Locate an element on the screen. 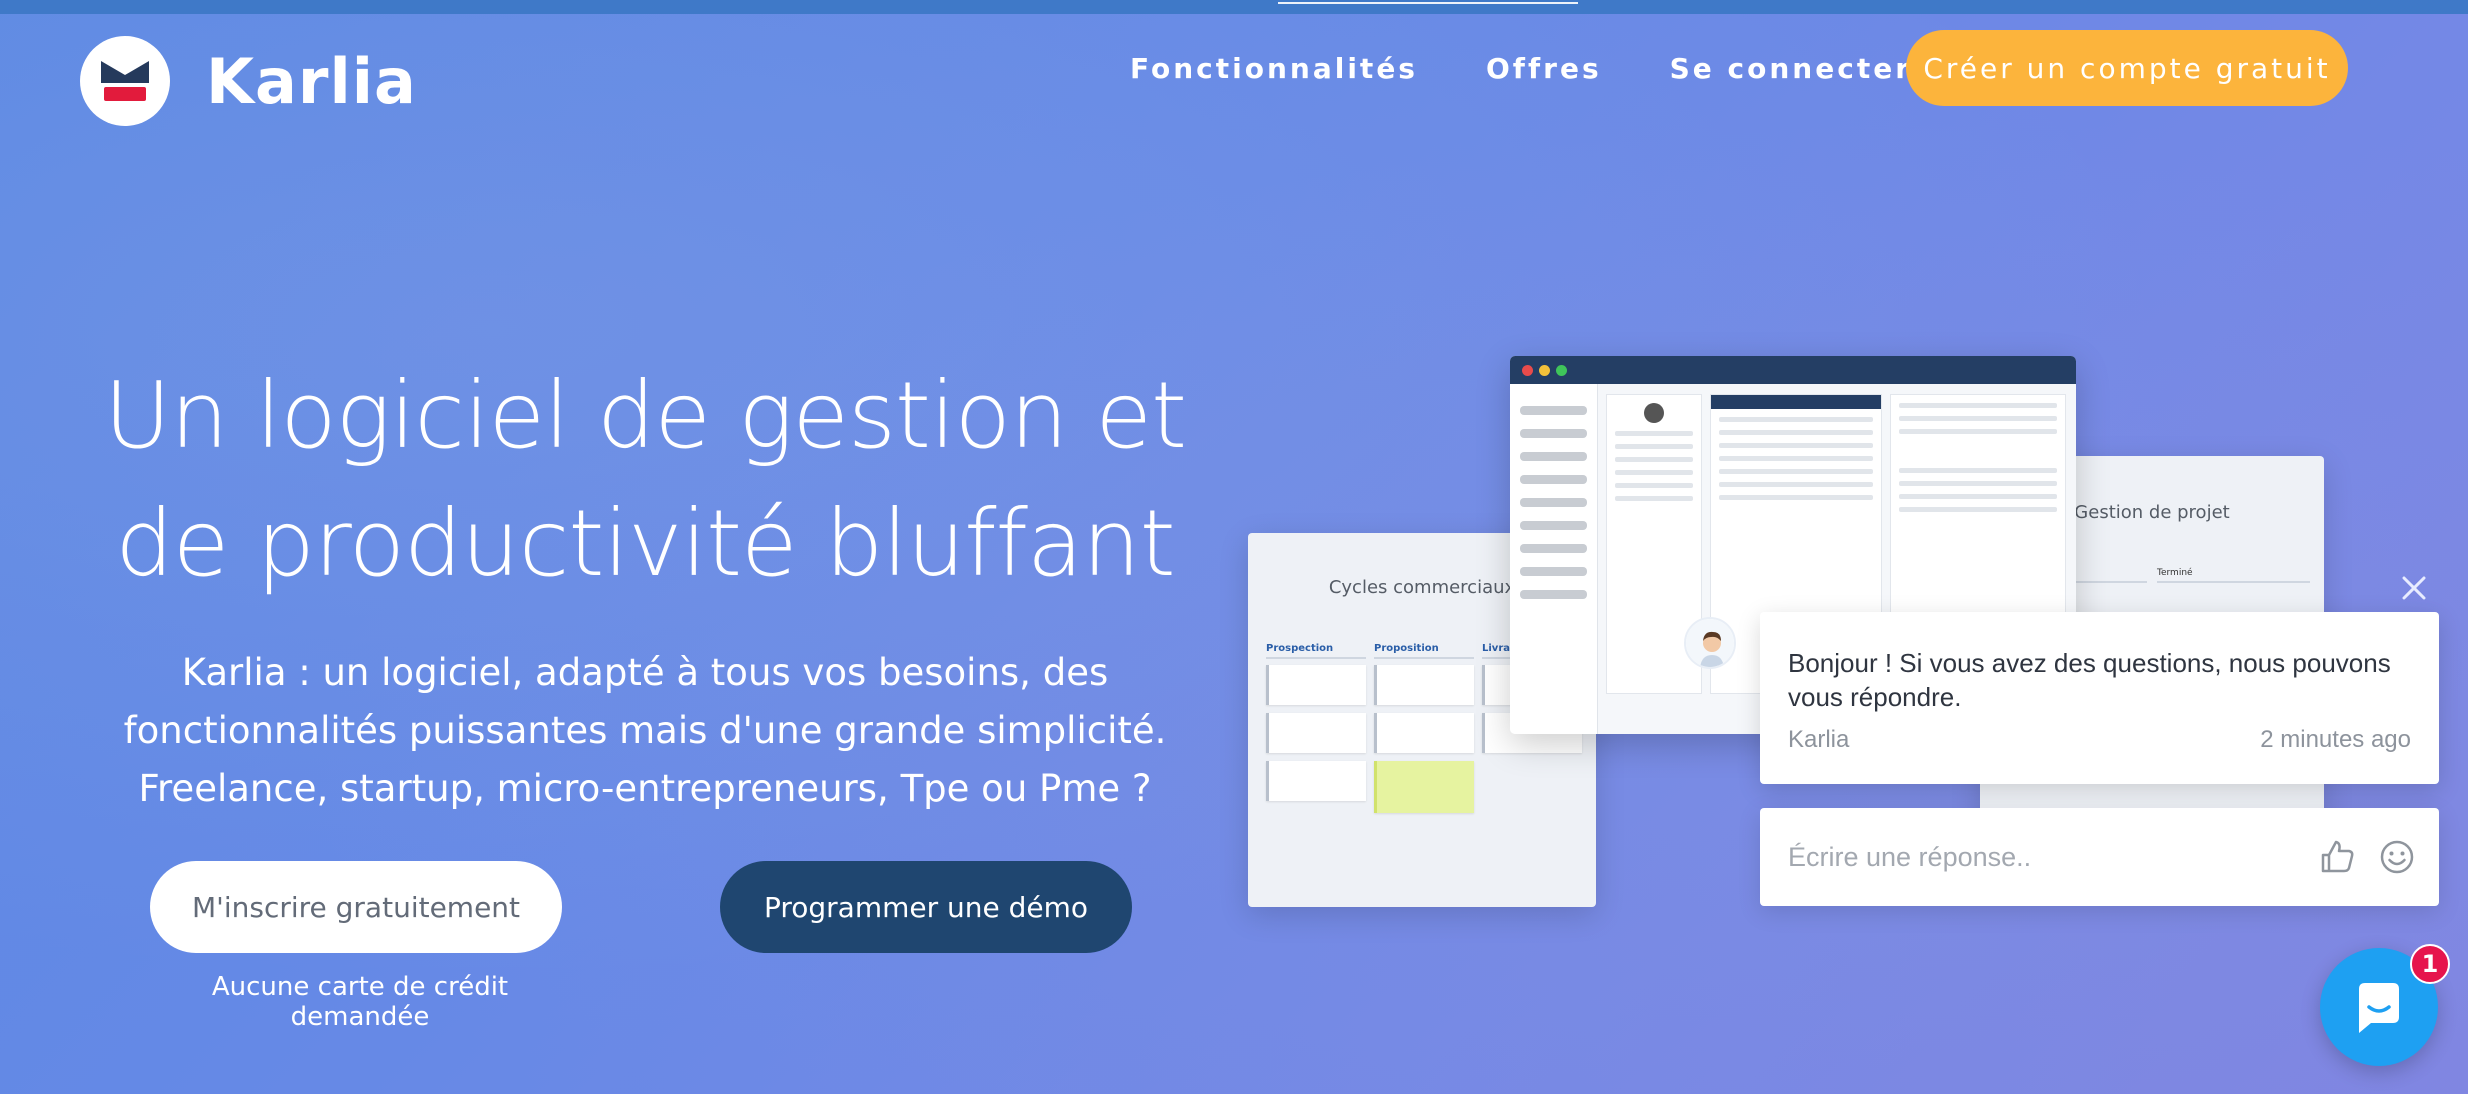  schedule-demo-button: Programmer une démo is located at coordinates (926, 907).